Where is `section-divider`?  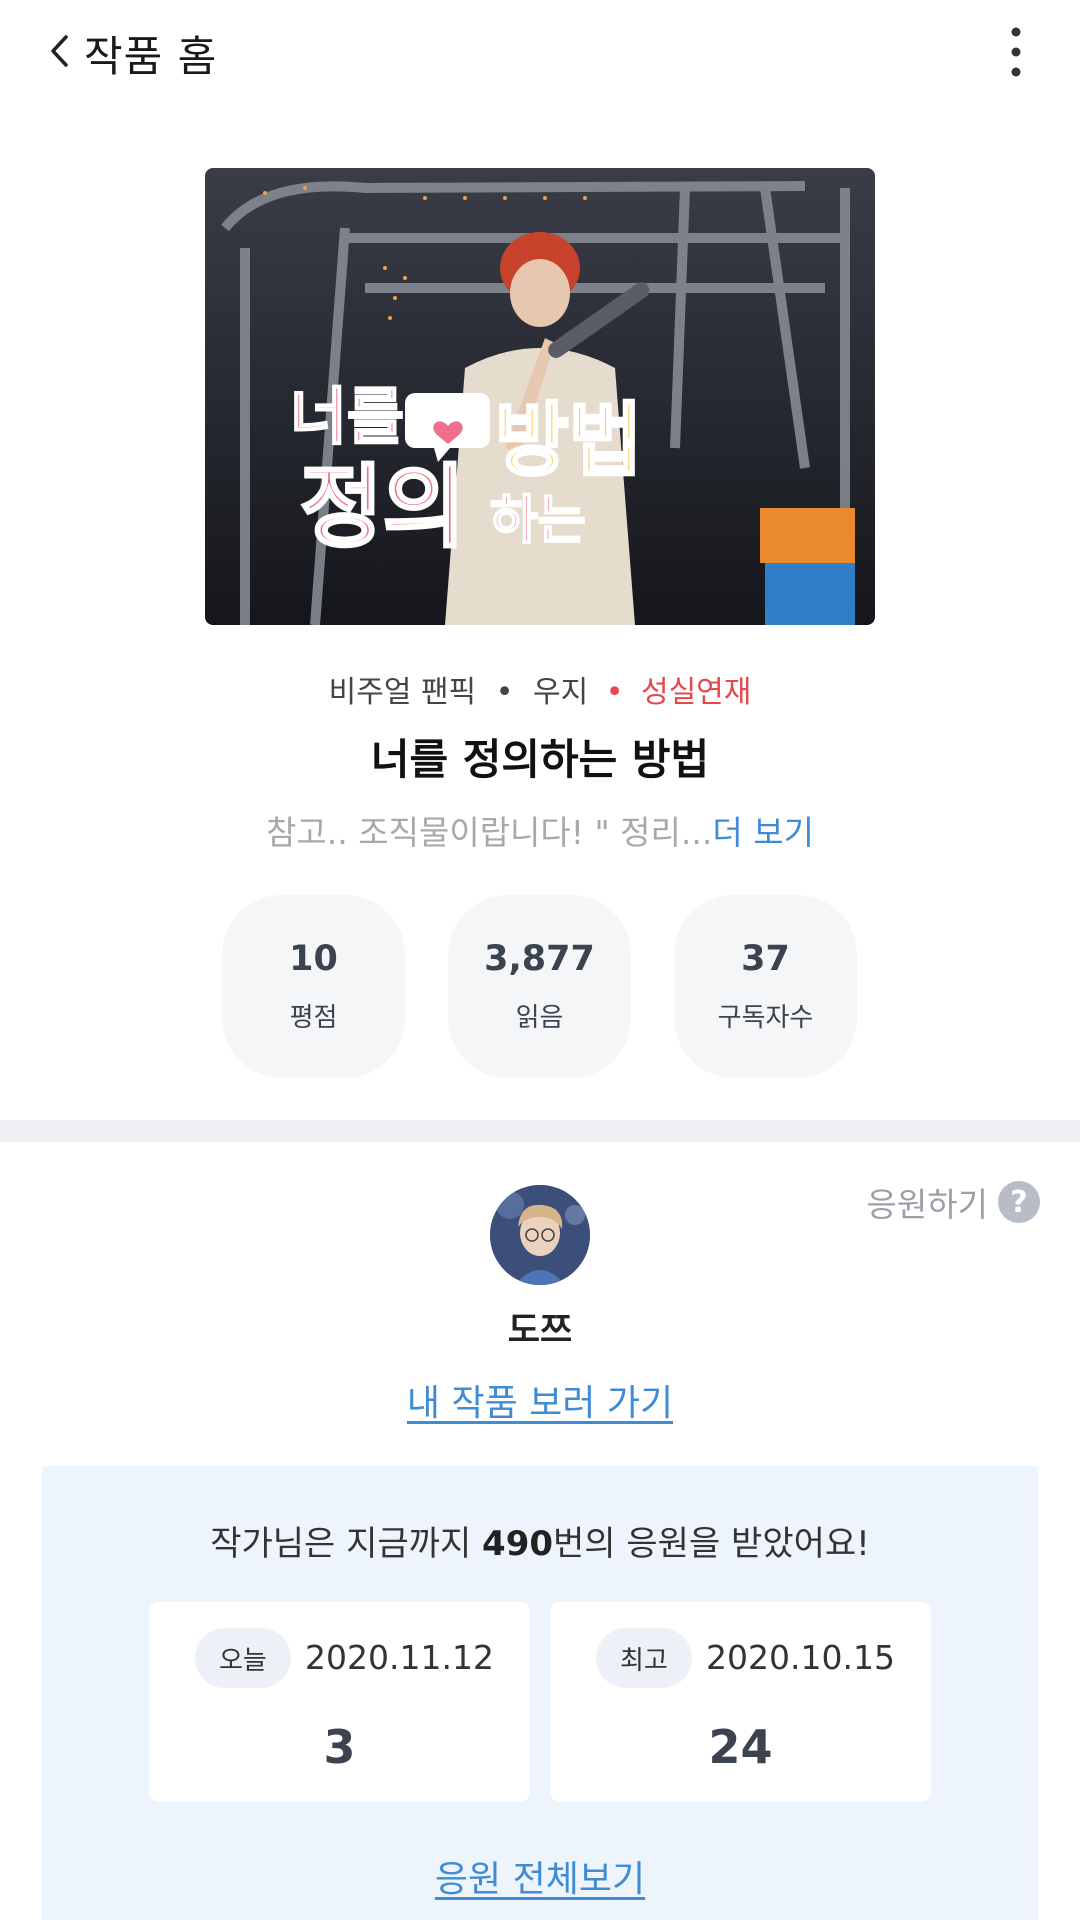 section-divider is located at coordinates (540, 1131).